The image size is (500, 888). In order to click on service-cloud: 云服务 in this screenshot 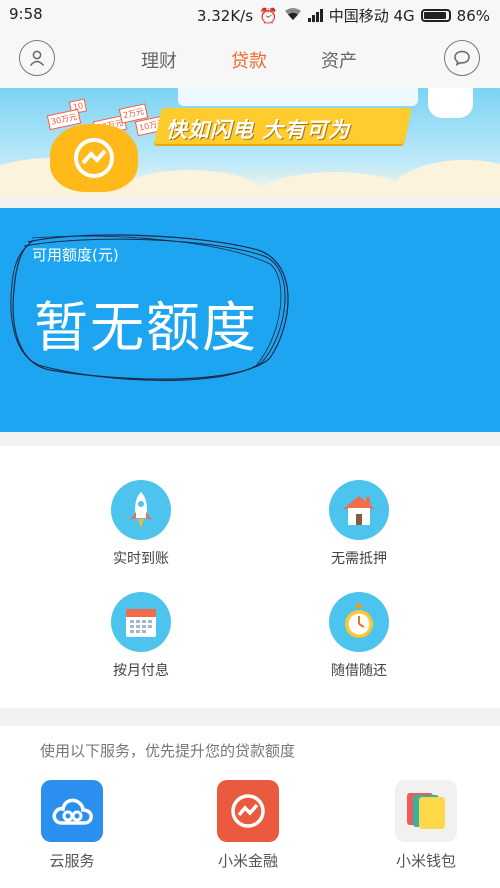, I will do `click(72, 825)`.